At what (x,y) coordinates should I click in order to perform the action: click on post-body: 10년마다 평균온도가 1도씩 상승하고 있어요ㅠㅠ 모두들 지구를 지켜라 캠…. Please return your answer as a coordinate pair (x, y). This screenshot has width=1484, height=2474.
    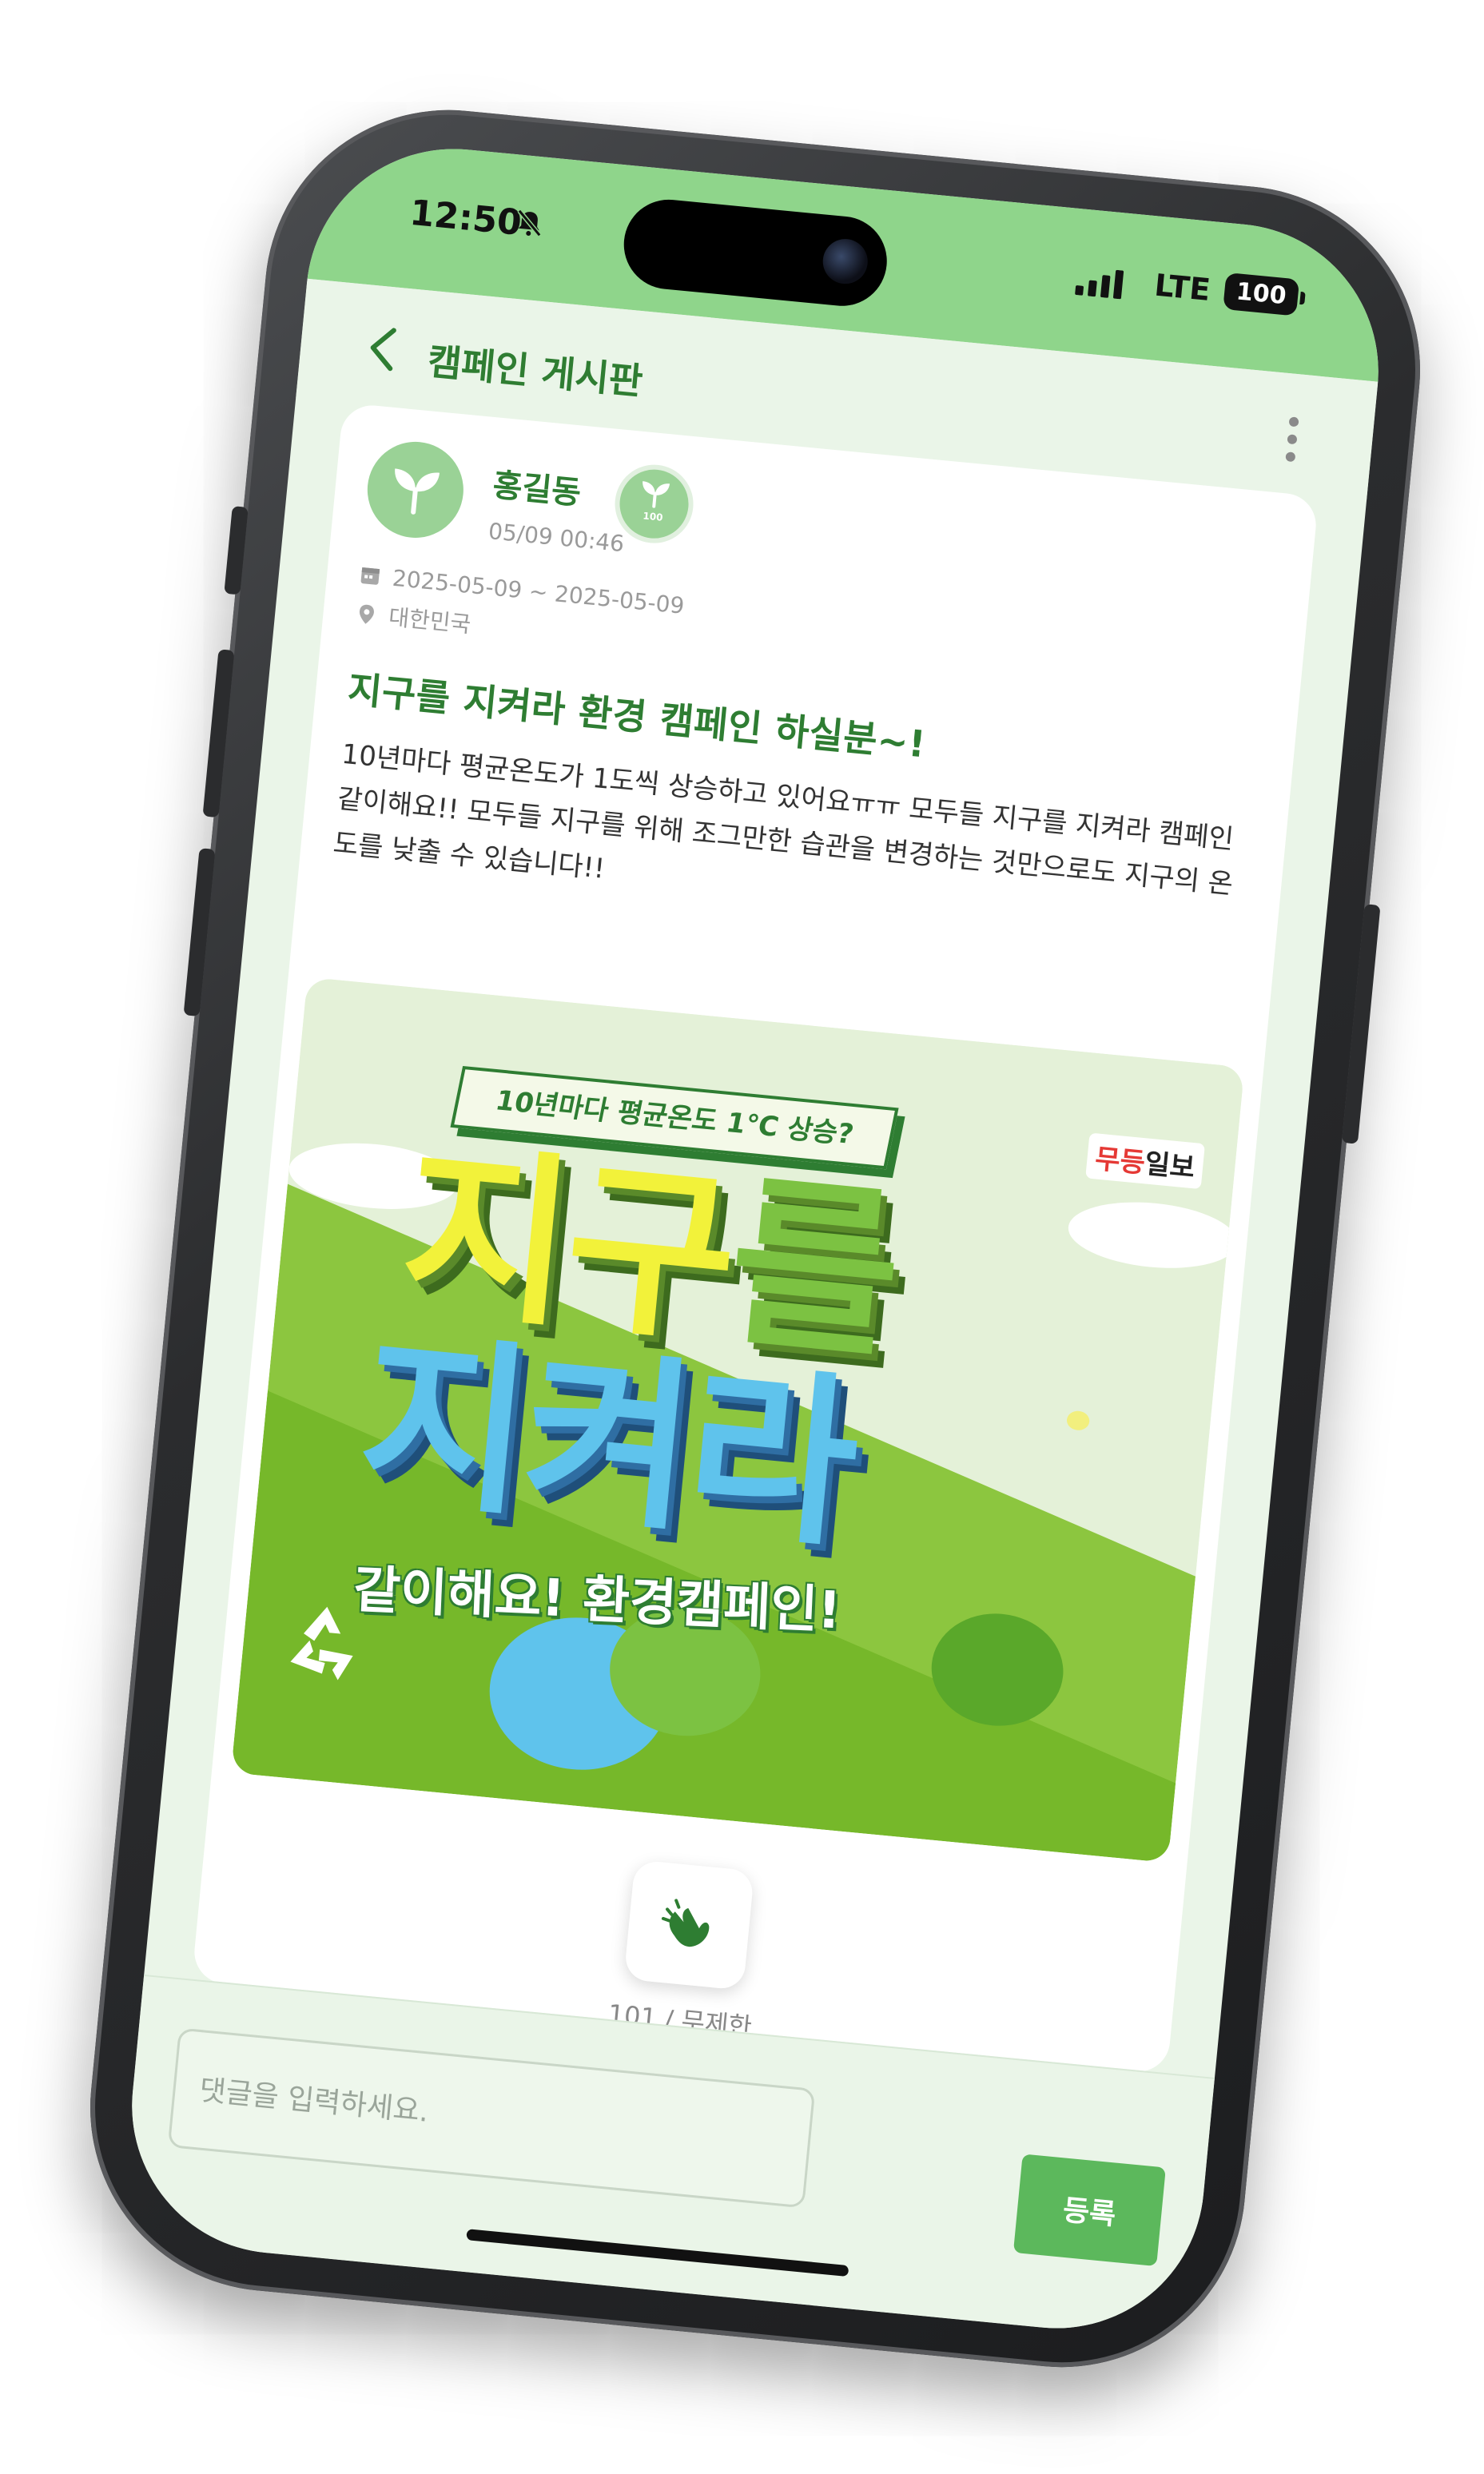
    Looking at the image, I should click on (783, 819).